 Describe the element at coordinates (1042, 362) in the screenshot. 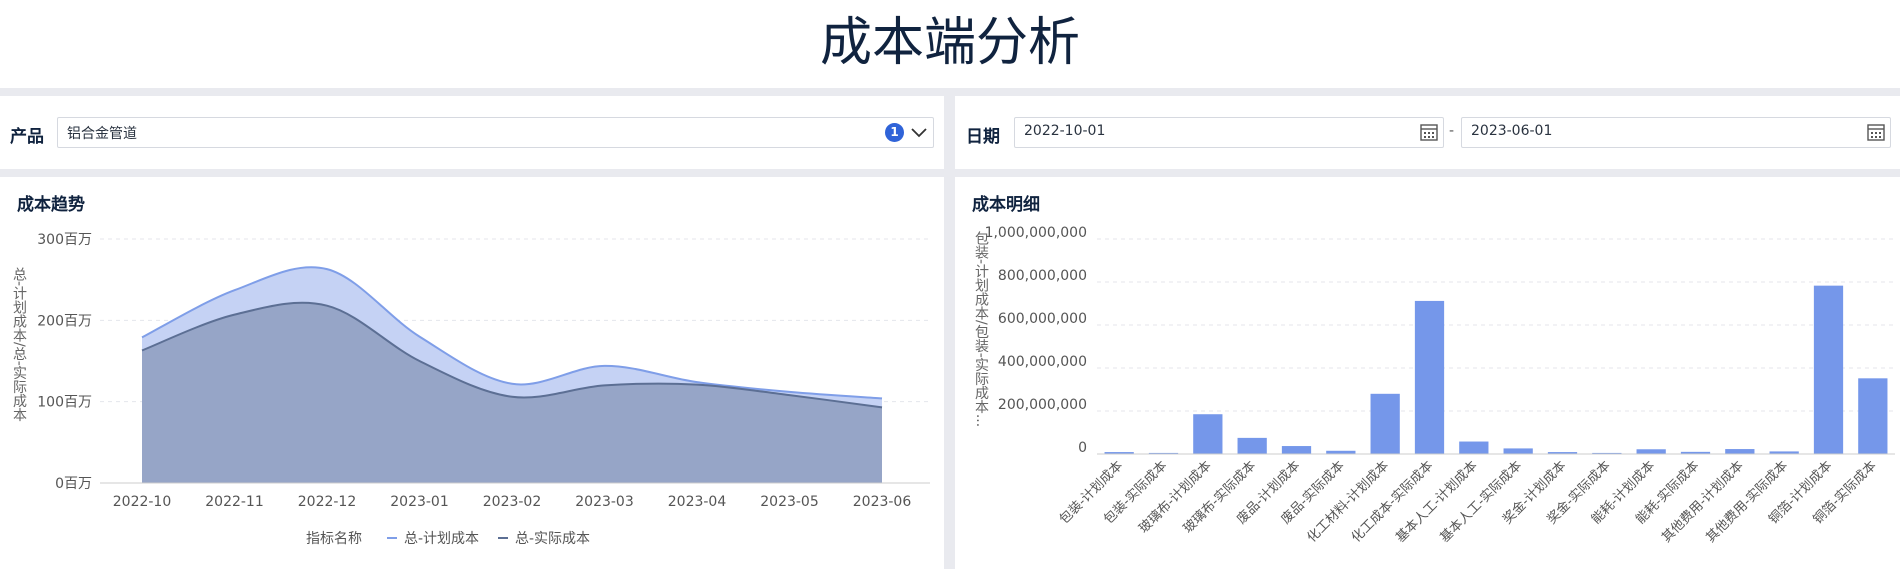

I see `detail-y-tick-label: 400,000,000` at that location.